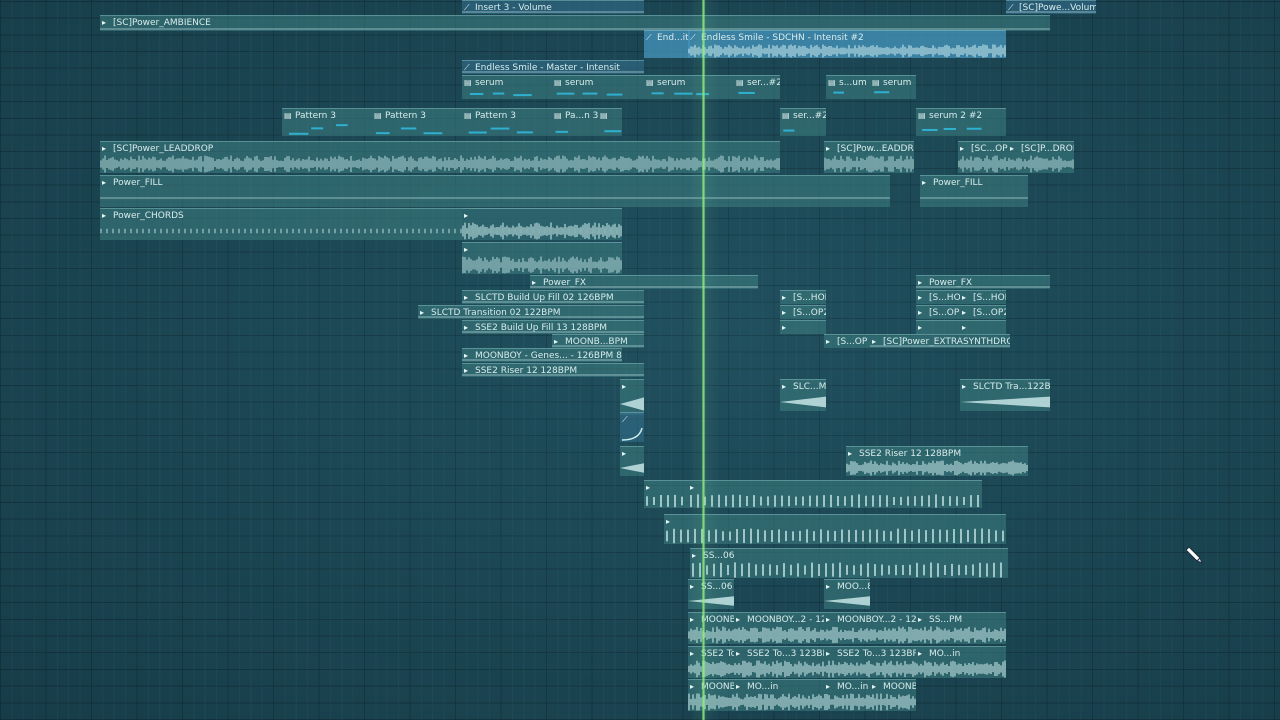 This screenshot has height=720, width=1280. Describe the element at coordinates (531, 312) in the screenshot. I see `playlist-clip: ▸ SLCTD Transition 02 122BPM` at that location.